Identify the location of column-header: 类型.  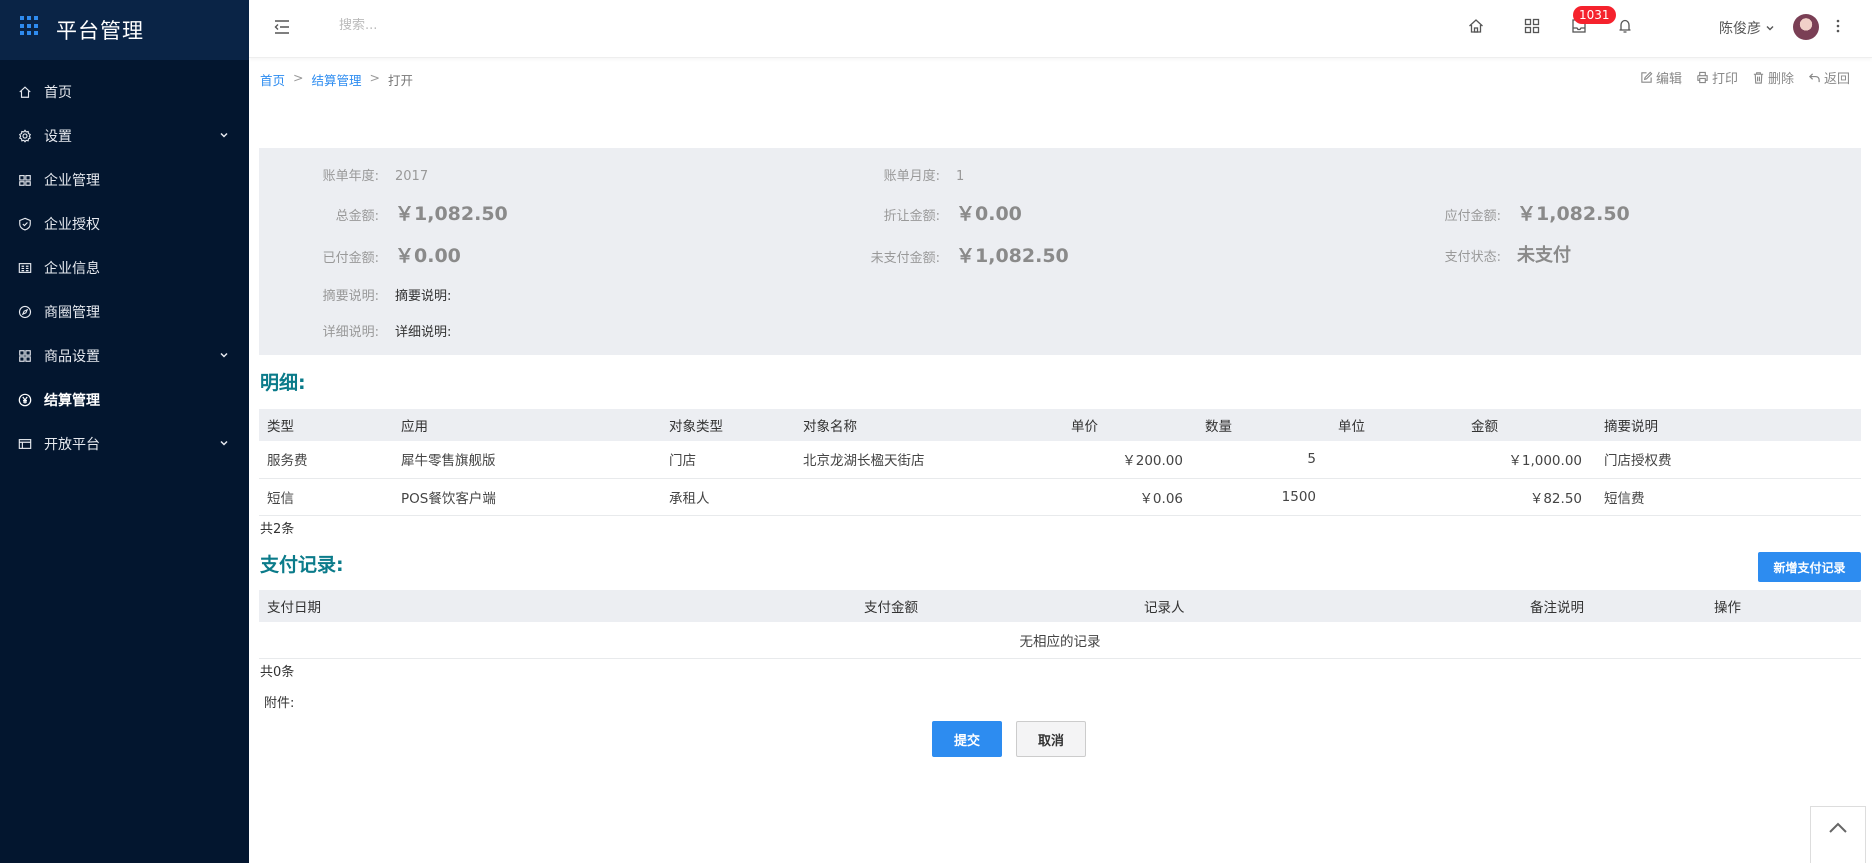
(326, 425).